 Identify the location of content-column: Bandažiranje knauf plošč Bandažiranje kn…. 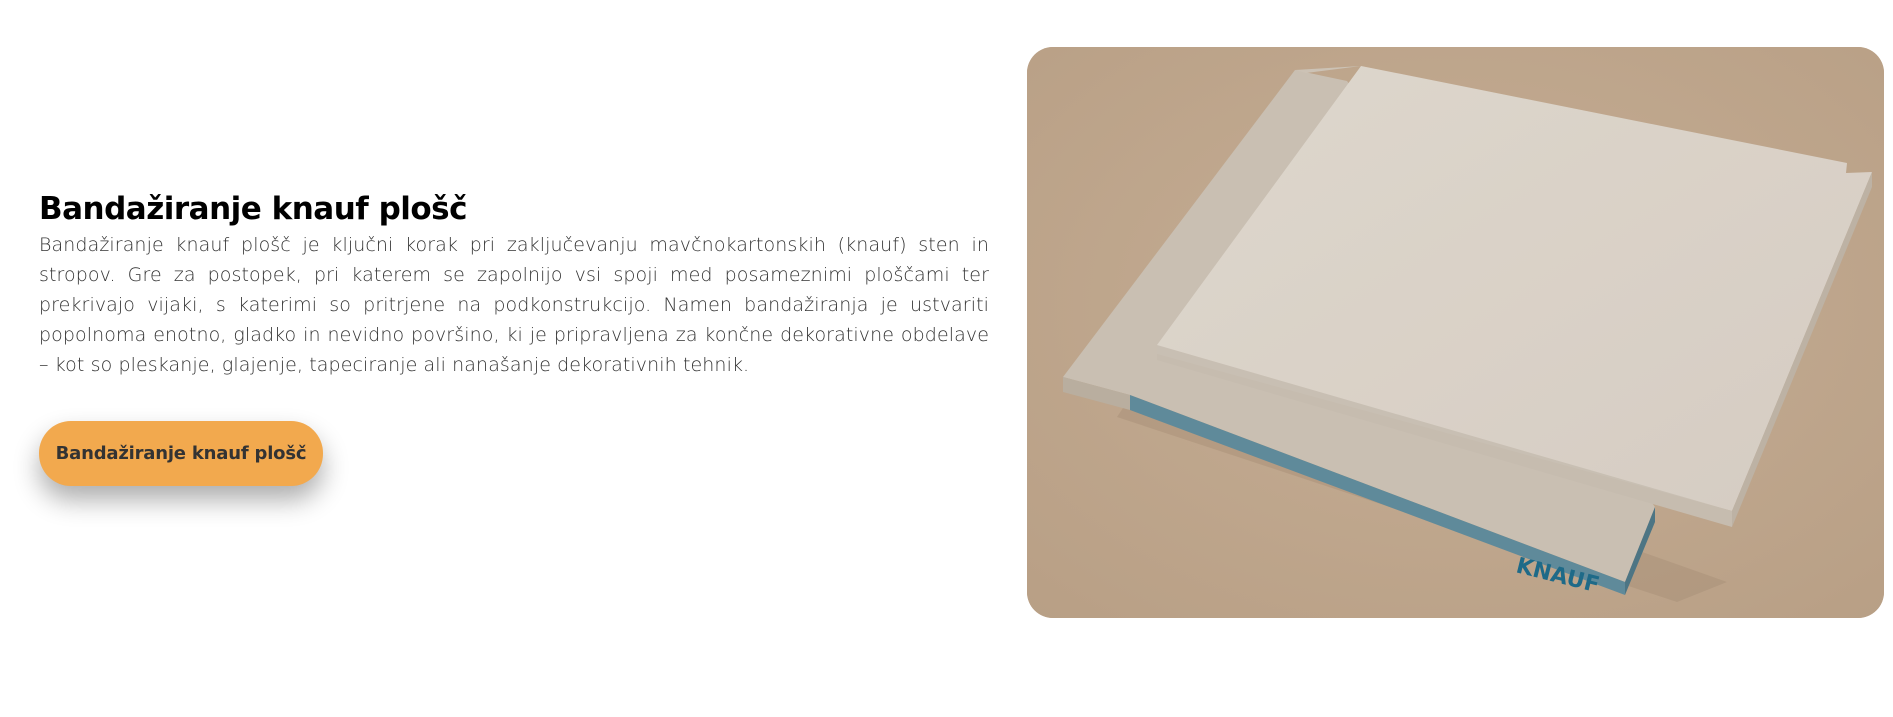
(514, 284).